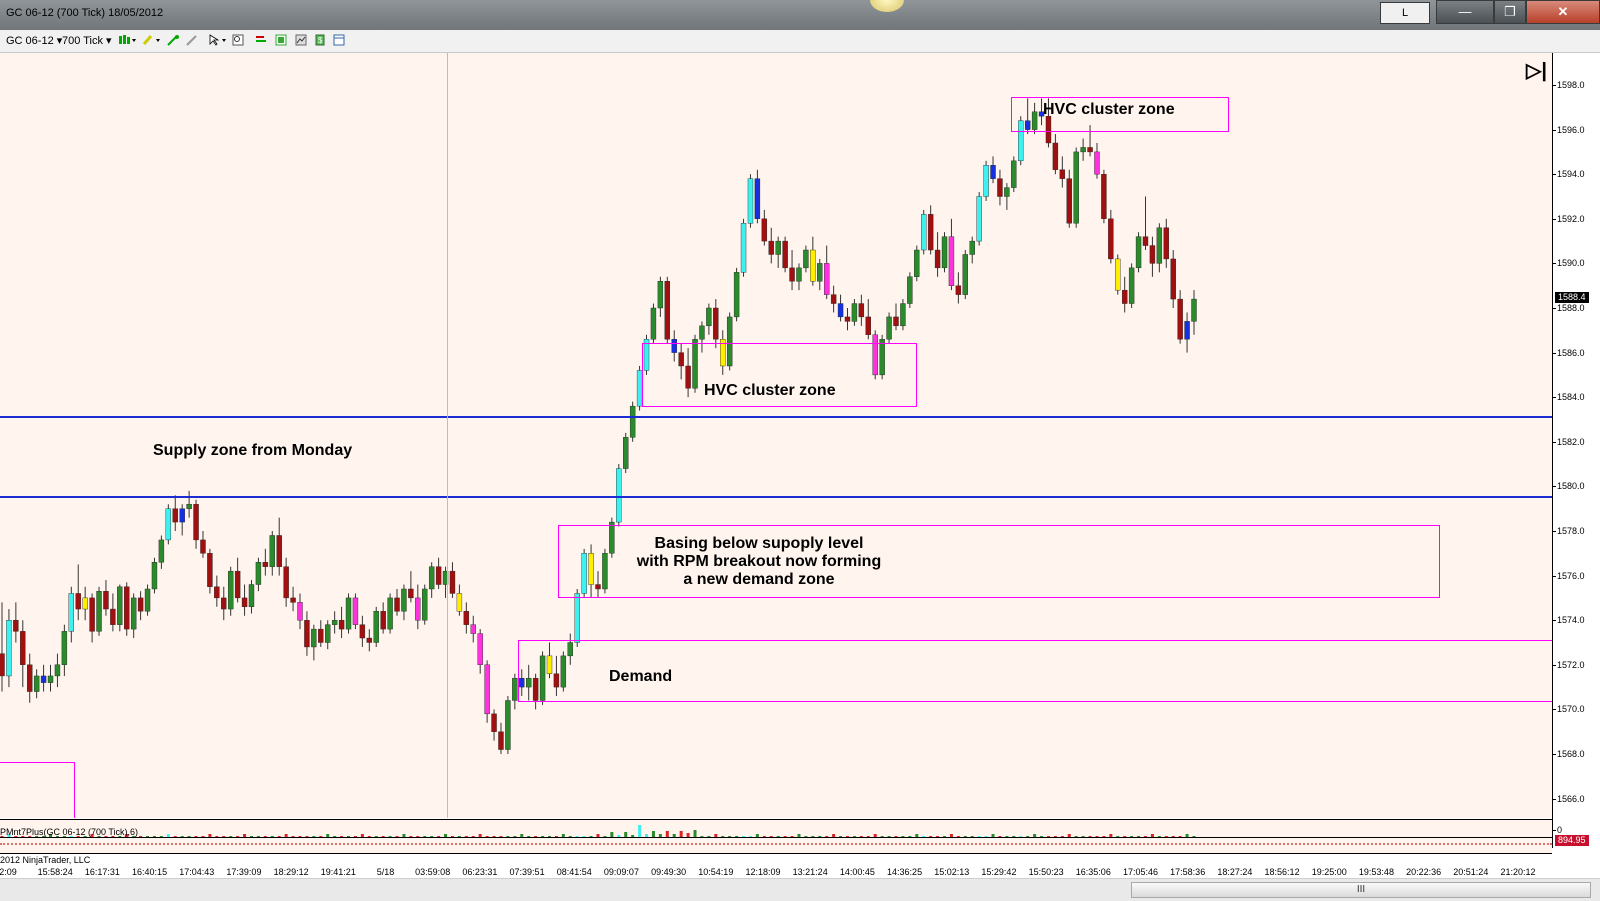 Image resolution: width=1600 pixels, height=901 pixels. Describe the element at coordinates (34, 41) in the screenshot. I see `instrument-selector: GC 06-12 ▾` at that location.